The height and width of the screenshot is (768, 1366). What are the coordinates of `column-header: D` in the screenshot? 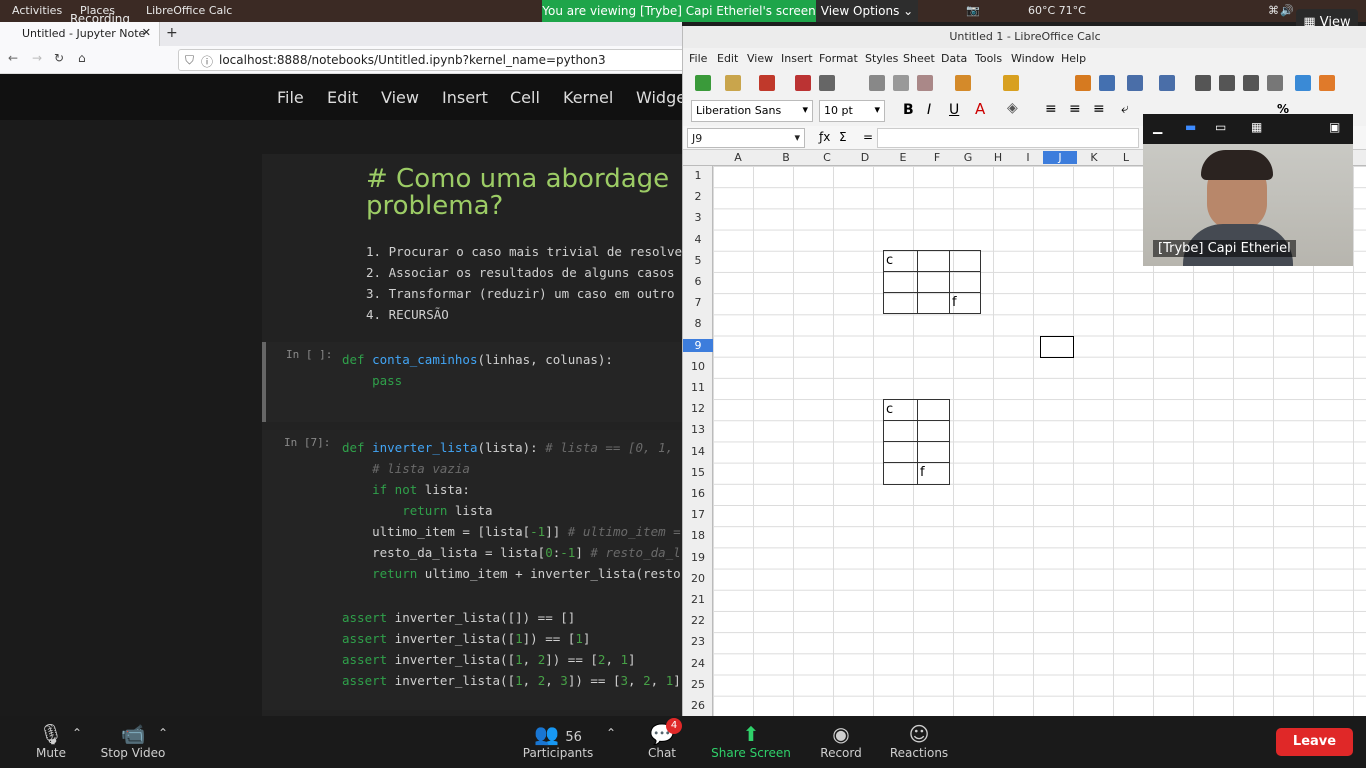 It's located at (865, 157).